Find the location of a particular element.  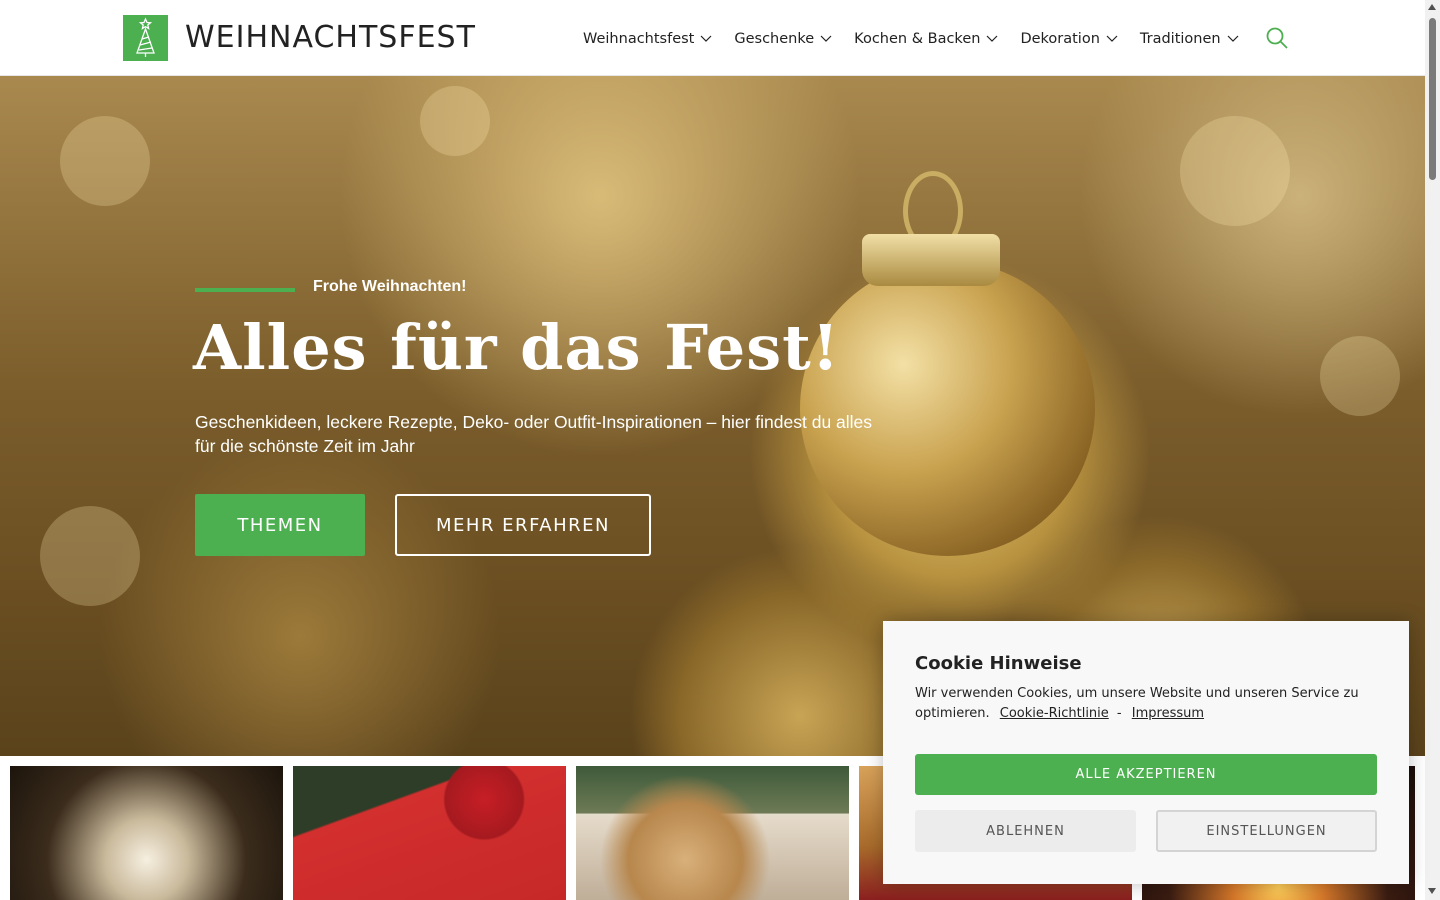

ornament-cap is located at coordinates (931, 260).